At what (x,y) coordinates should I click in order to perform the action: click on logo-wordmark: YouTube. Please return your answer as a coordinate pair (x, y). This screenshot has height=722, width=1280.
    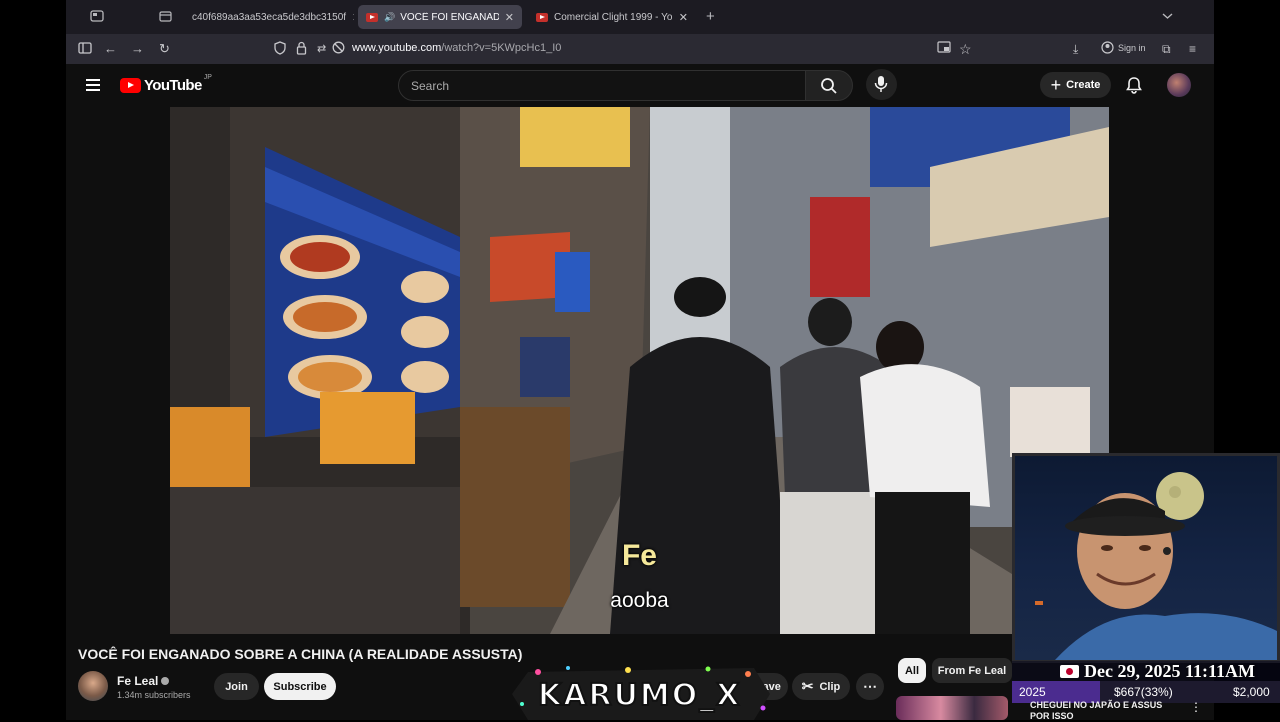
    Looking at the image, I should click on (173, 85).